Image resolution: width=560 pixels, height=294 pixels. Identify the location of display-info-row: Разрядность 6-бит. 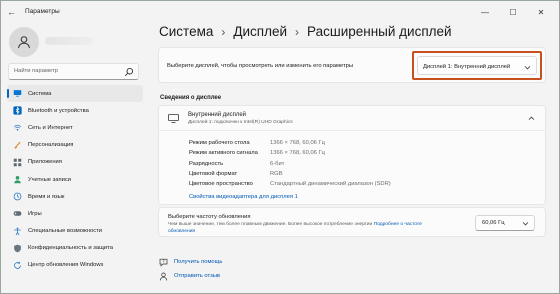
(290, 164).